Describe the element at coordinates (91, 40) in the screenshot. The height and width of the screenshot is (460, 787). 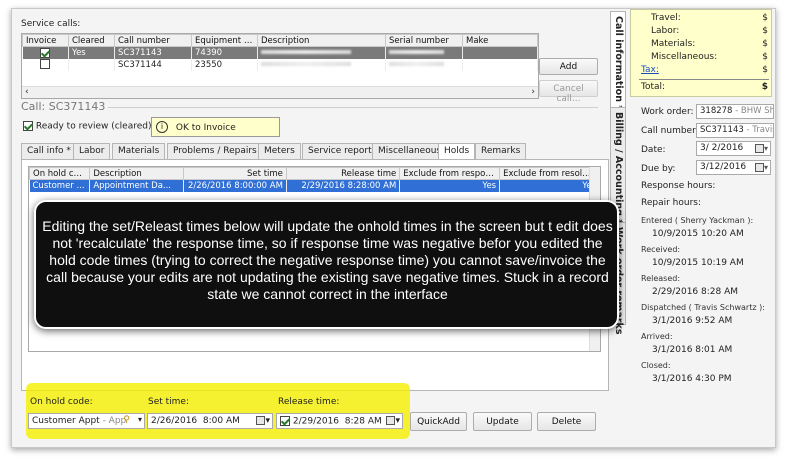
I see `col-cleared: Cleared` at that location.